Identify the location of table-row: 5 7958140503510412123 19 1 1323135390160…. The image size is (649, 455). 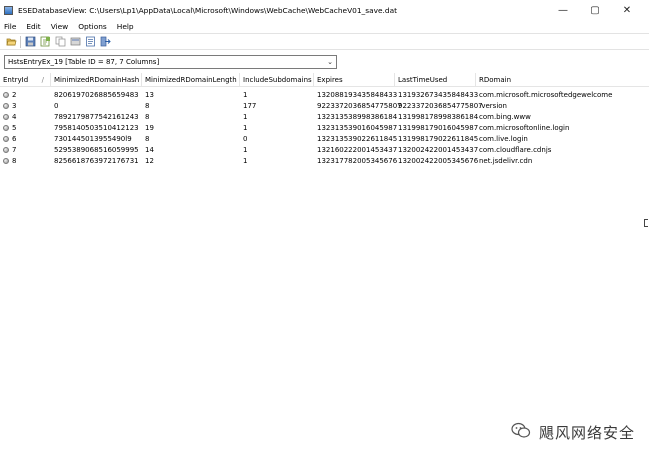
(324, 128).